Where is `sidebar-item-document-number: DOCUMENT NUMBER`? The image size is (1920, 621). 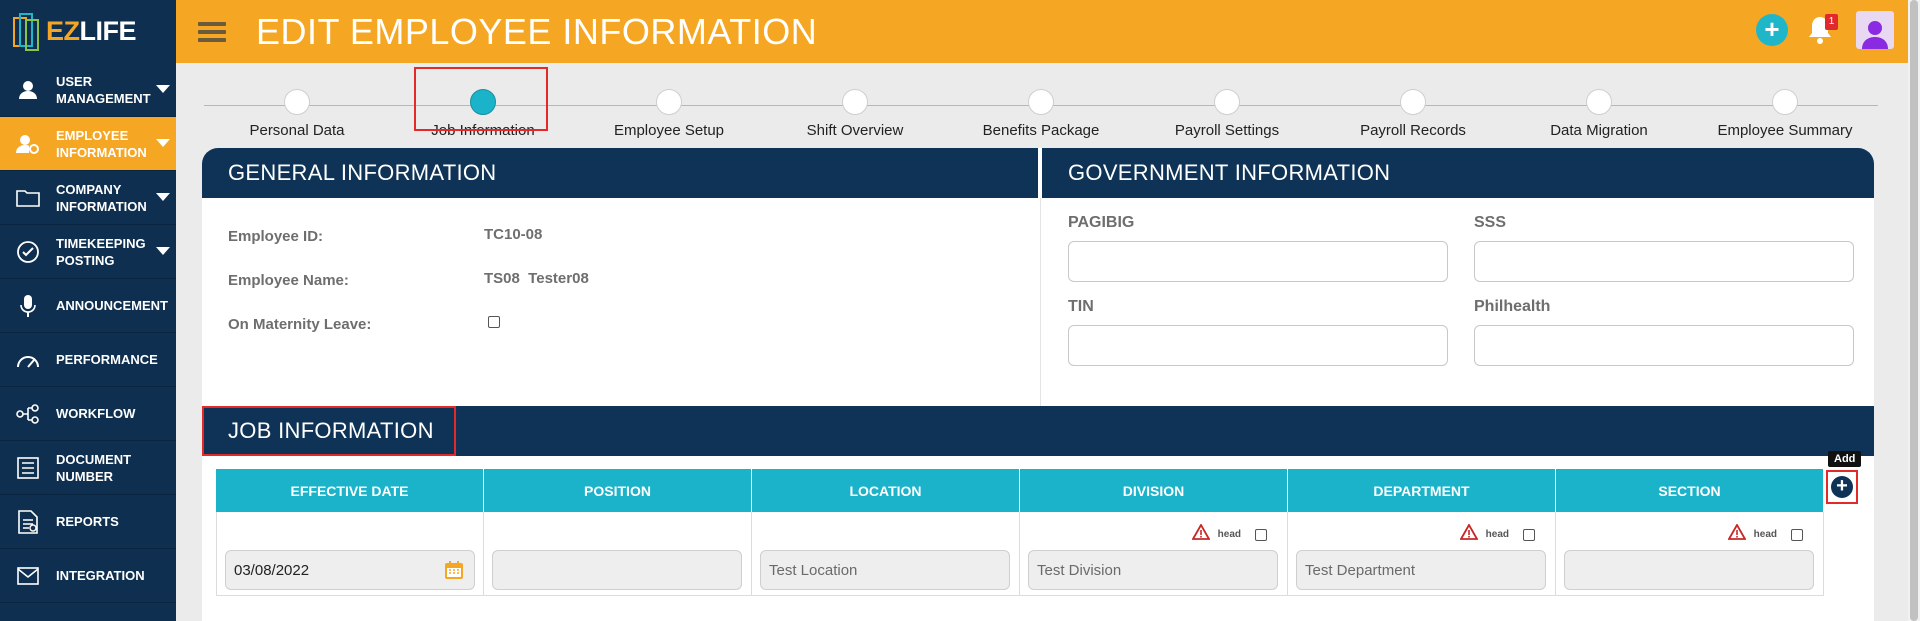 sidebar-item-document-number: DOCUMENT NUMBER is located at coordinates (88, 468).